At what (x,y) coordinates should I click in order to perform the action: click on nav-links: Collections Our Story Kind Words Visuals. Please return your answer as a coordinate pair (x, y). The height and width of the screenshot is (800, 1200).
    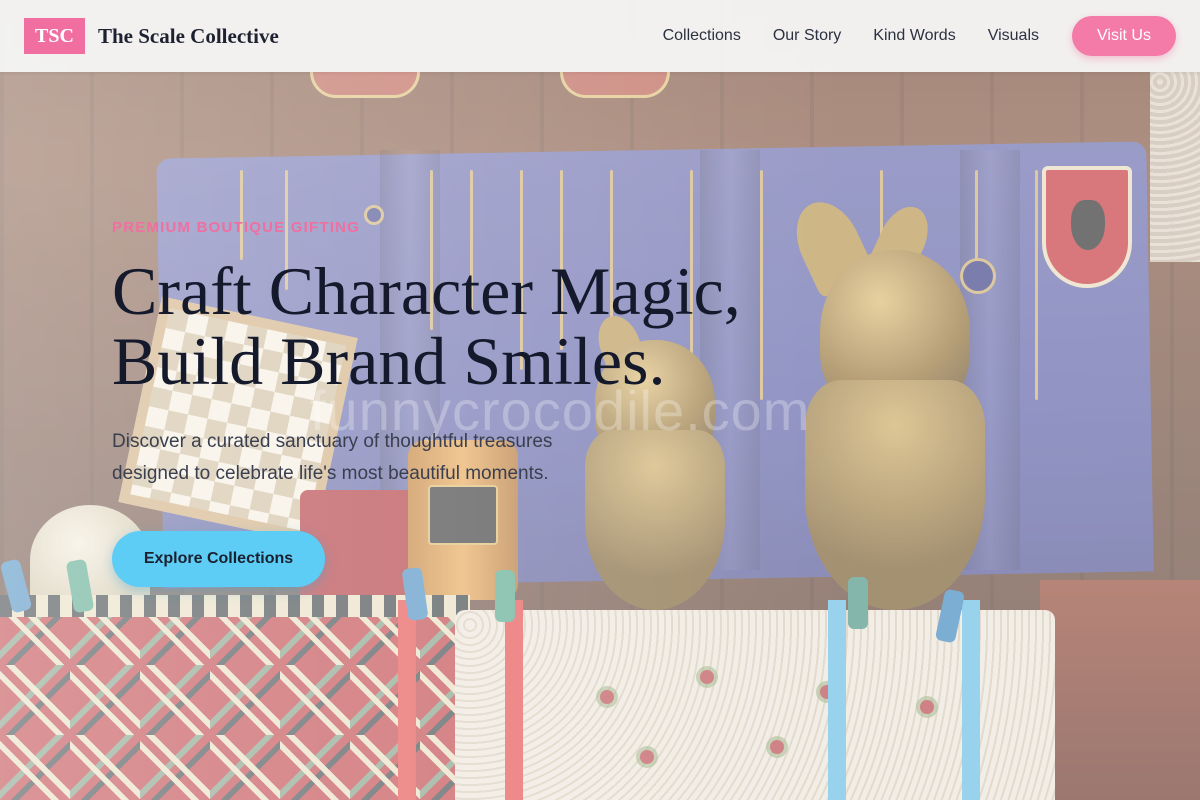
    Looking at the image, I should click on (851, 36).